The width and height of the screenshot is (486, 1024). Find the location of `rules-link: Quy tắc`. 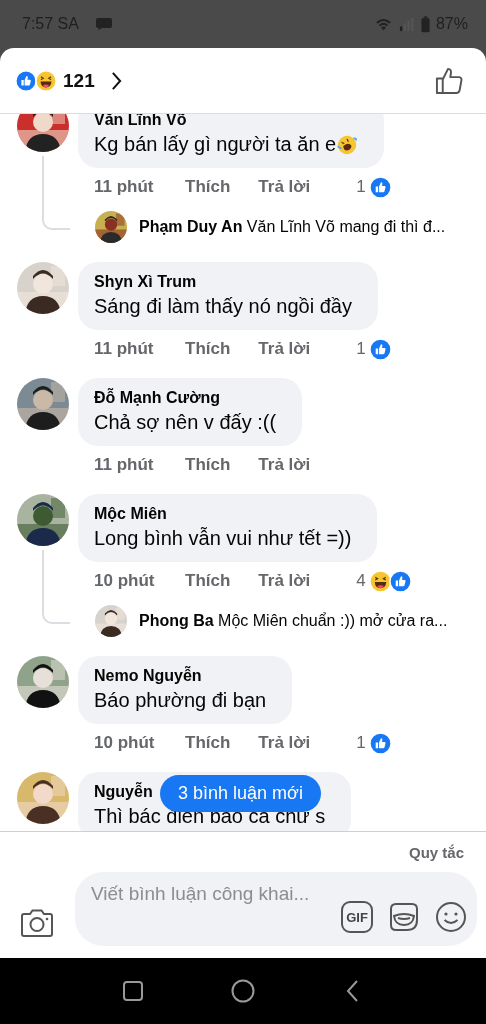

rules-link: Quy tắc is located at coordinates (436, 852).